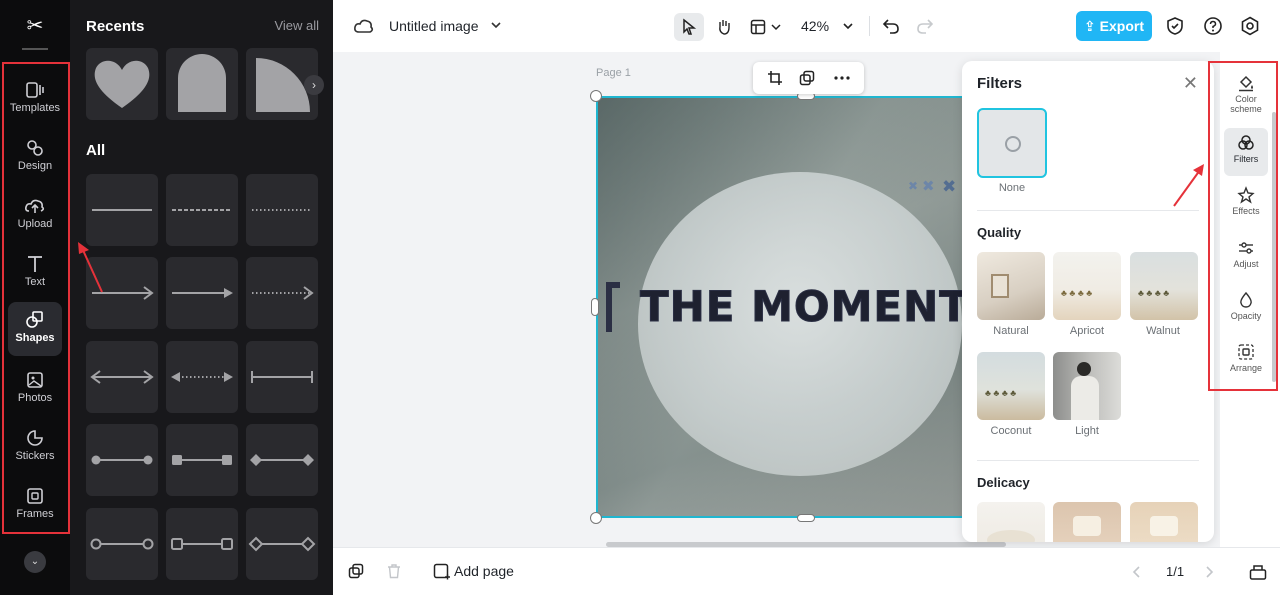  Describe the element at coordinates (434, 26) in the screenshot. I see `document-title: Untitled image` at that location.